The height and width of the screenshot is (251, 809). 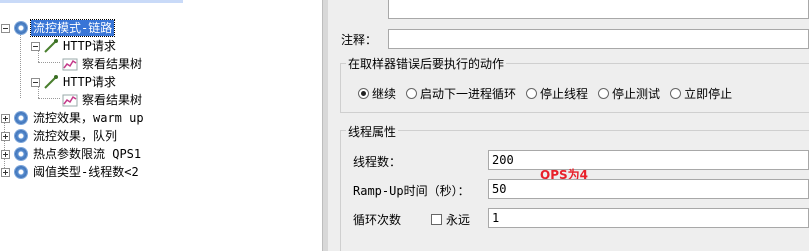 I want to click on tree-top-highlight, so click(x=91, y=1).